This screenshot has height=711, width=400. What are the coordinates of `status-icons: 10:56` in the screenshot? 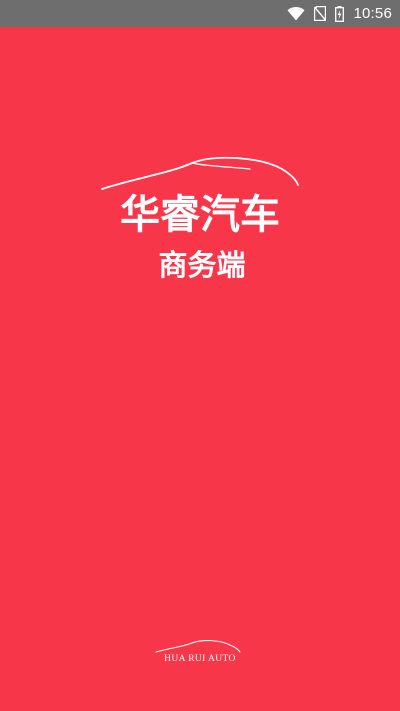 It's located at (339, 13).